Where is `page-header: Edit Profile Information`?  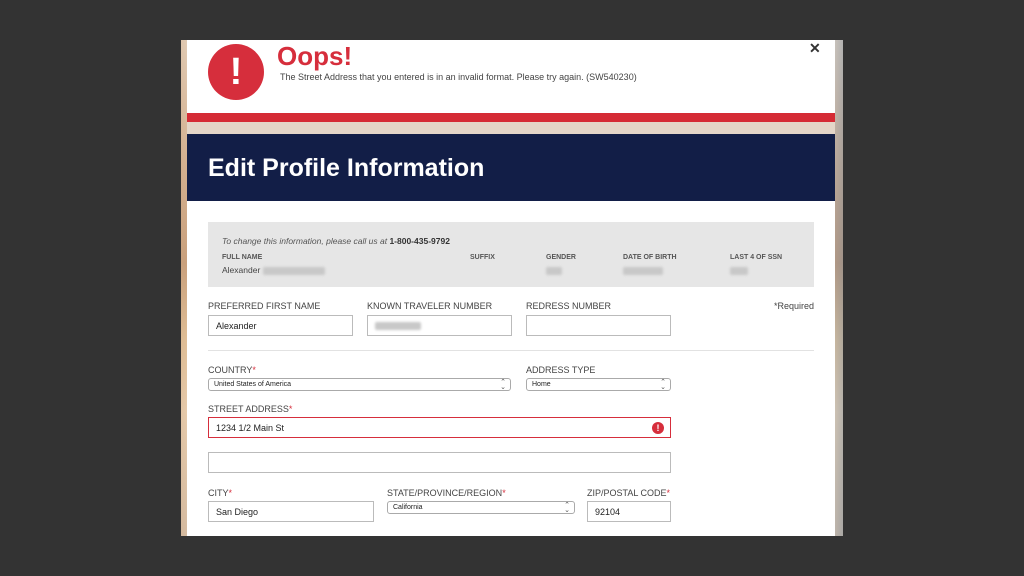
page-header: Edit Profile Information is located at coordinates (511, 167).